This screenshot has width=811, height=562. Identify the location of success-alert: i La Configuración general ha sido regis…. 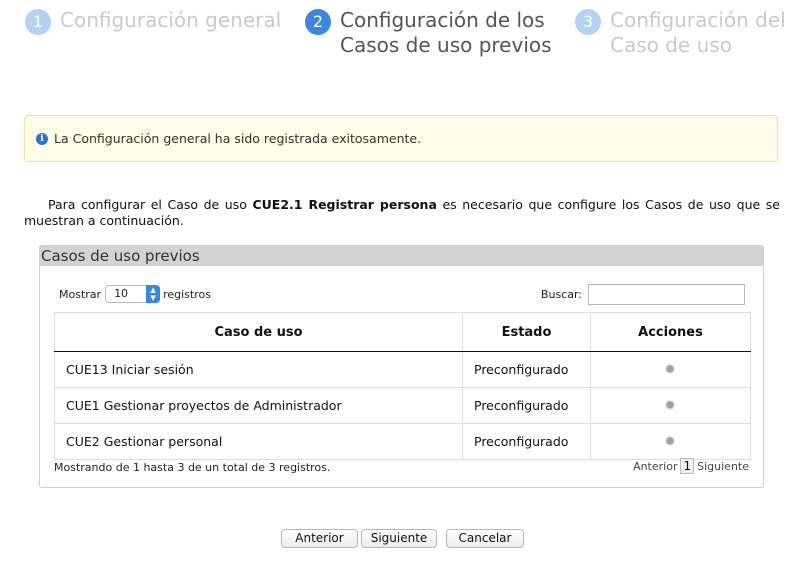
(401, 138).